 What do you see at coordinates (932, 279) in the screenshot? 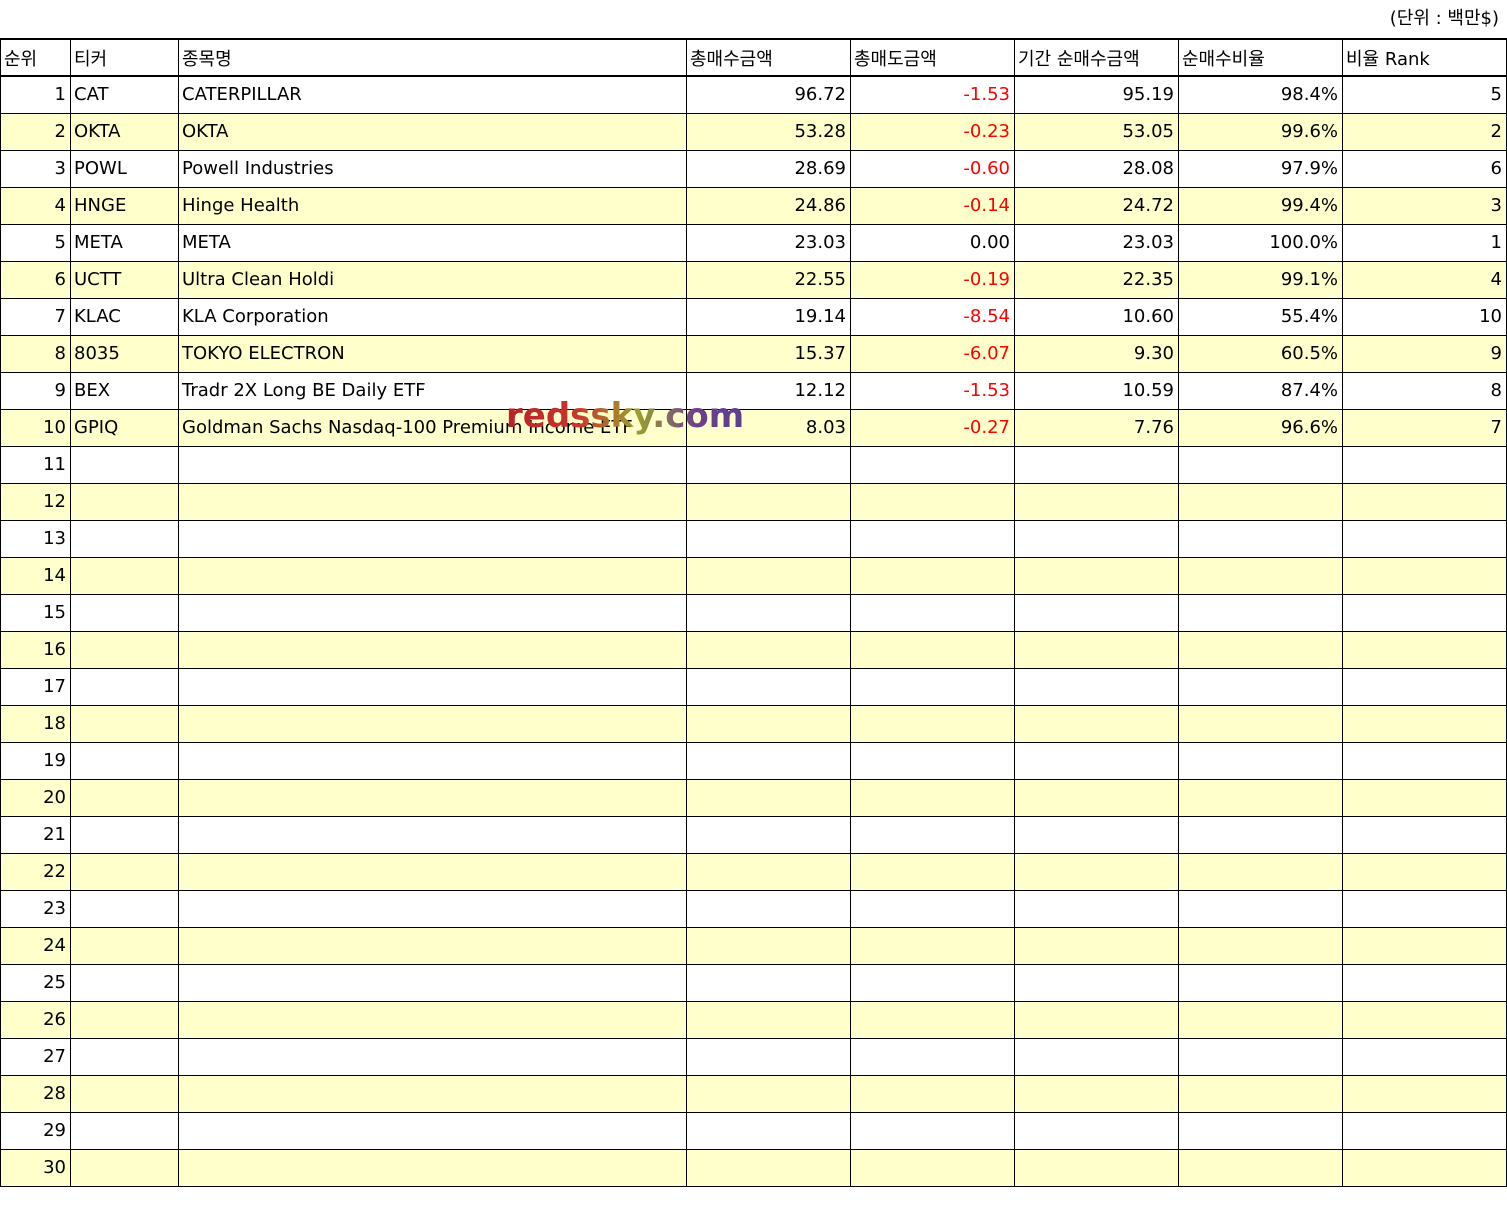
I see `cell-total-sell: -0.19` at bounding box center [932, 279].